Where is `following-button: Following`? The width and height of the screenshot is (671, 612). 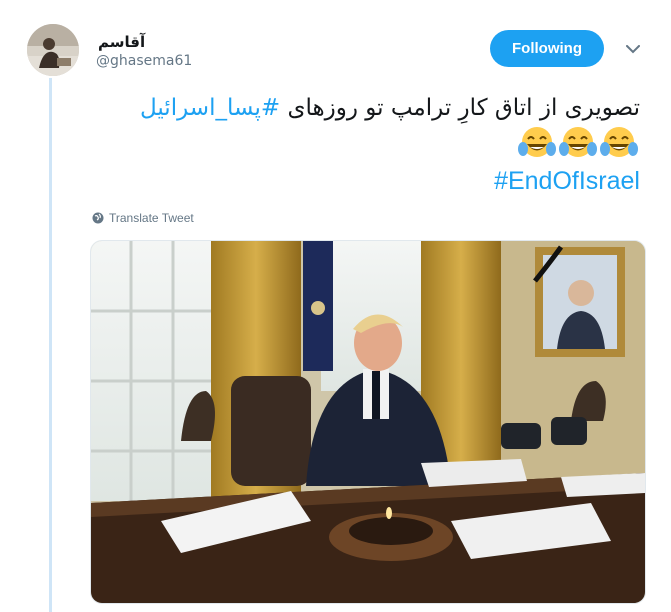
following-button: Following is located at coordinates (547, 48).